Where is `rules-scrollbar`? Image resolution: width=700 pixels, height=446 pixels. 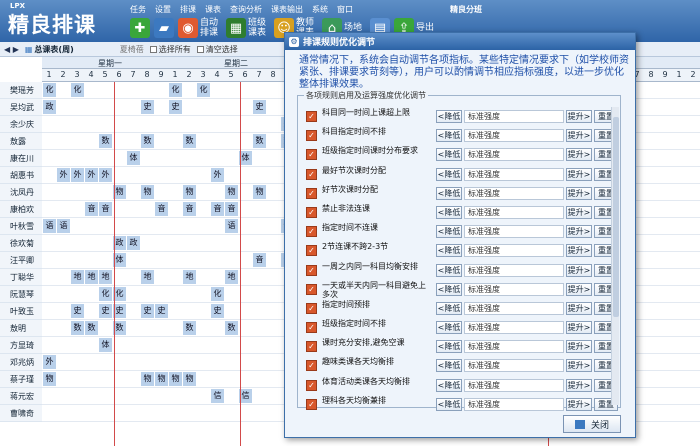
rules-scrollbar is located at coordinates (615, 256).